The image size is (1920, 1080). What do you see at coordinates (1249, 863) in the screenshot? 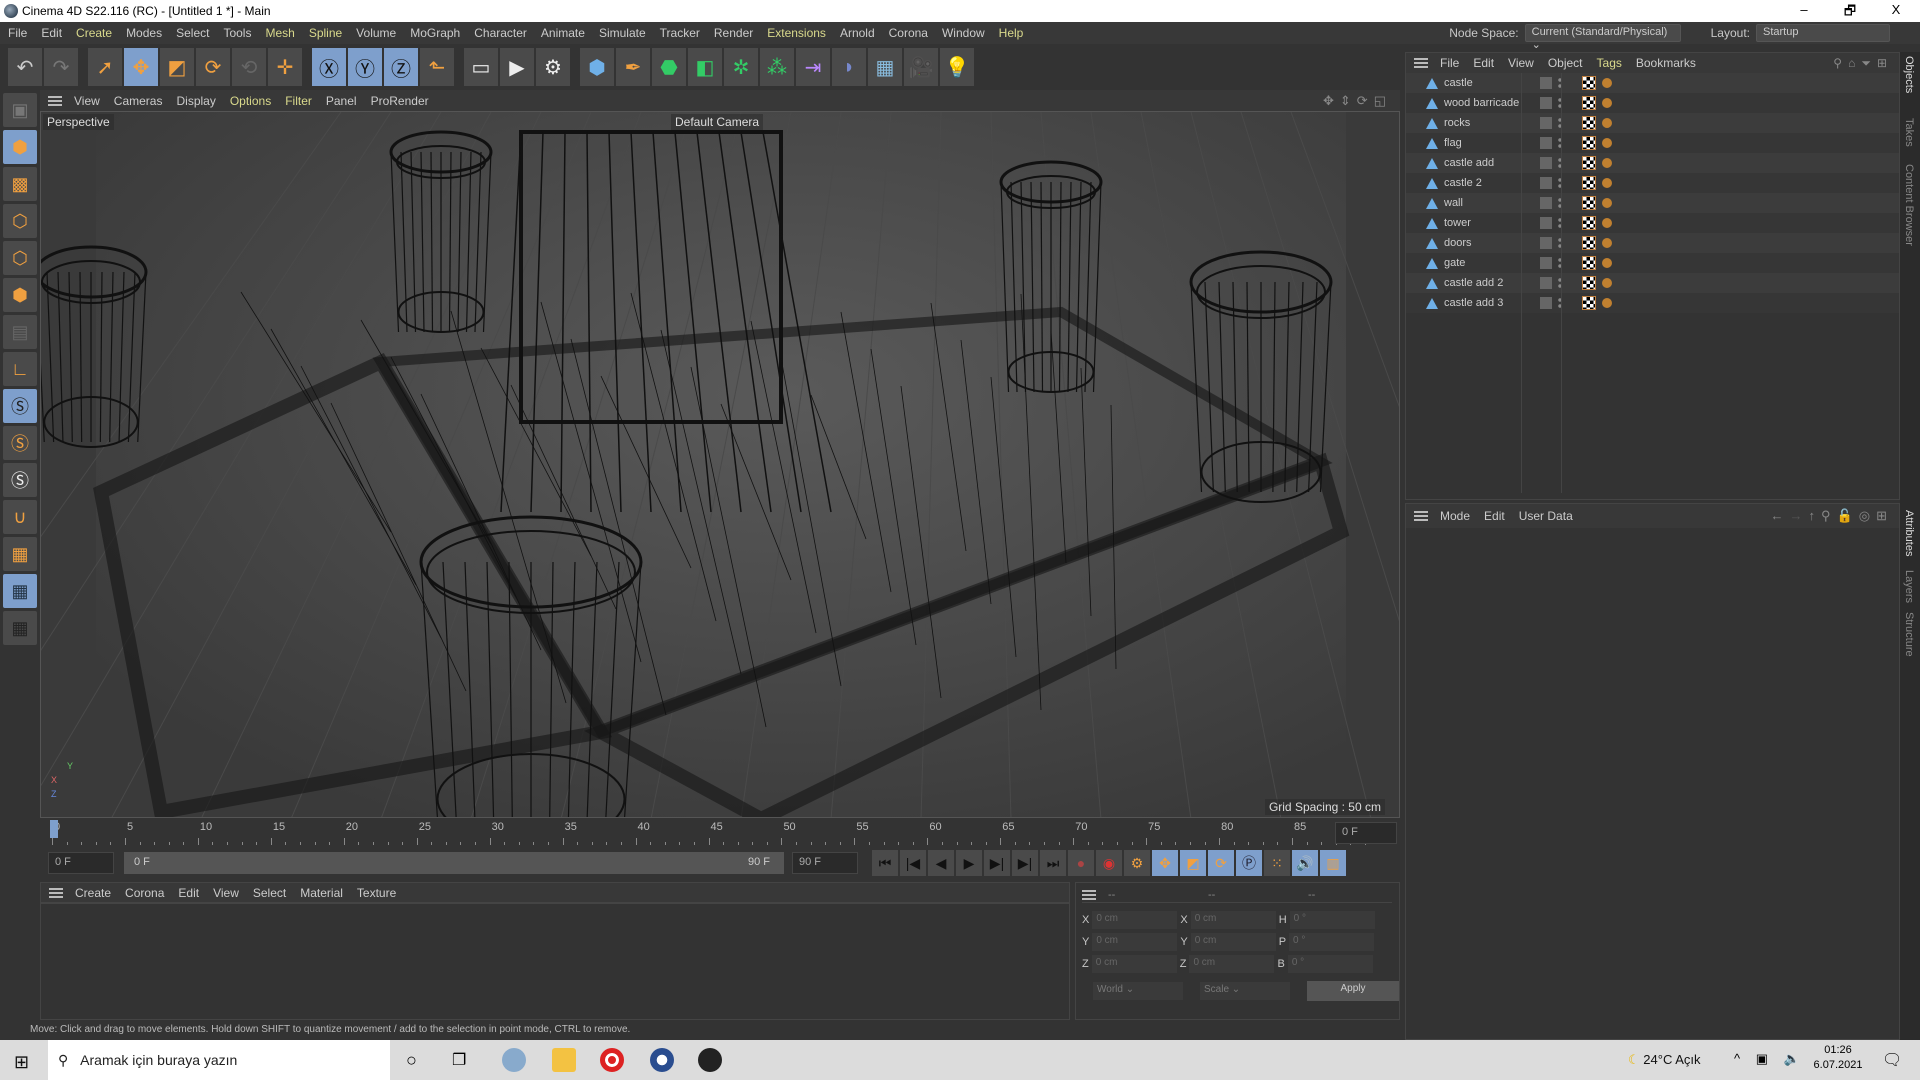
I see `key-parameter-button: Ⓟ` at bounding box center [1249, 863].